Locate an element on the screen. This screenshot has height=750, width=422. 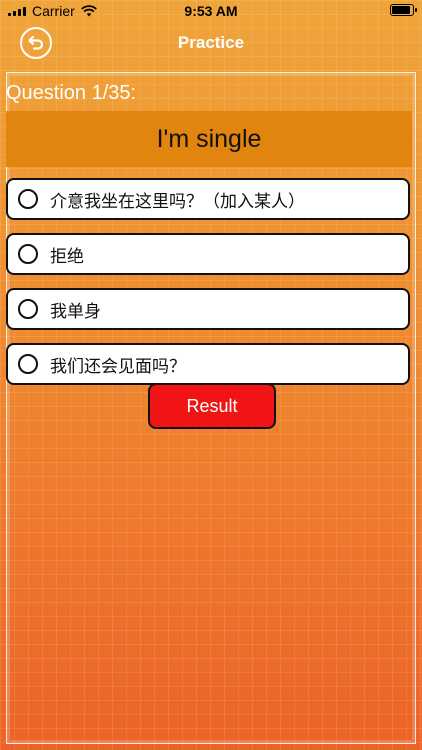
answer-option-label: 我单身 is located at coordinates (75, 311).